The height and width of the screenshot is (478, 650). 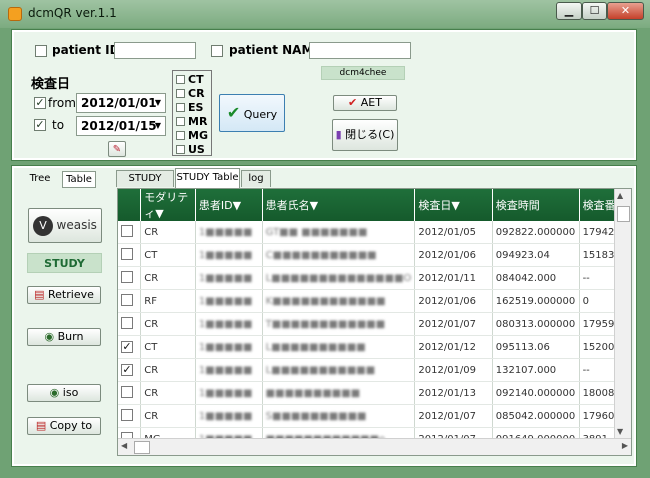 What do you see at coordinates (453, 205) in the screenshot?
I see `col-exam-date: 検査日▼` at bounding box center [453, 205].